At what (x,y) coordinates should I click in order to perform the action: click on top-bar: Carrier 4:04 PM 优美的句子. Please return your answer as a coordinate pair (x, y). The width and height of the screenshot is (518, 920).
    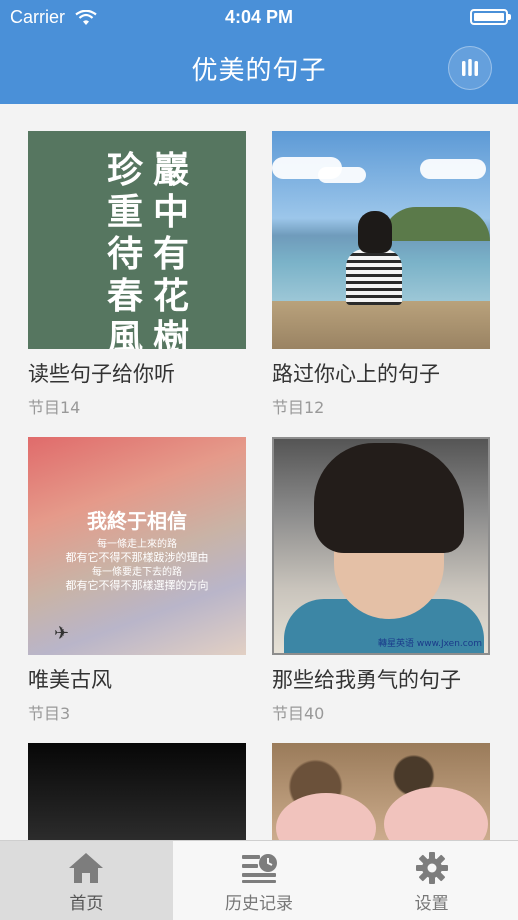
    Looking at the image, I should click on (259, 52).